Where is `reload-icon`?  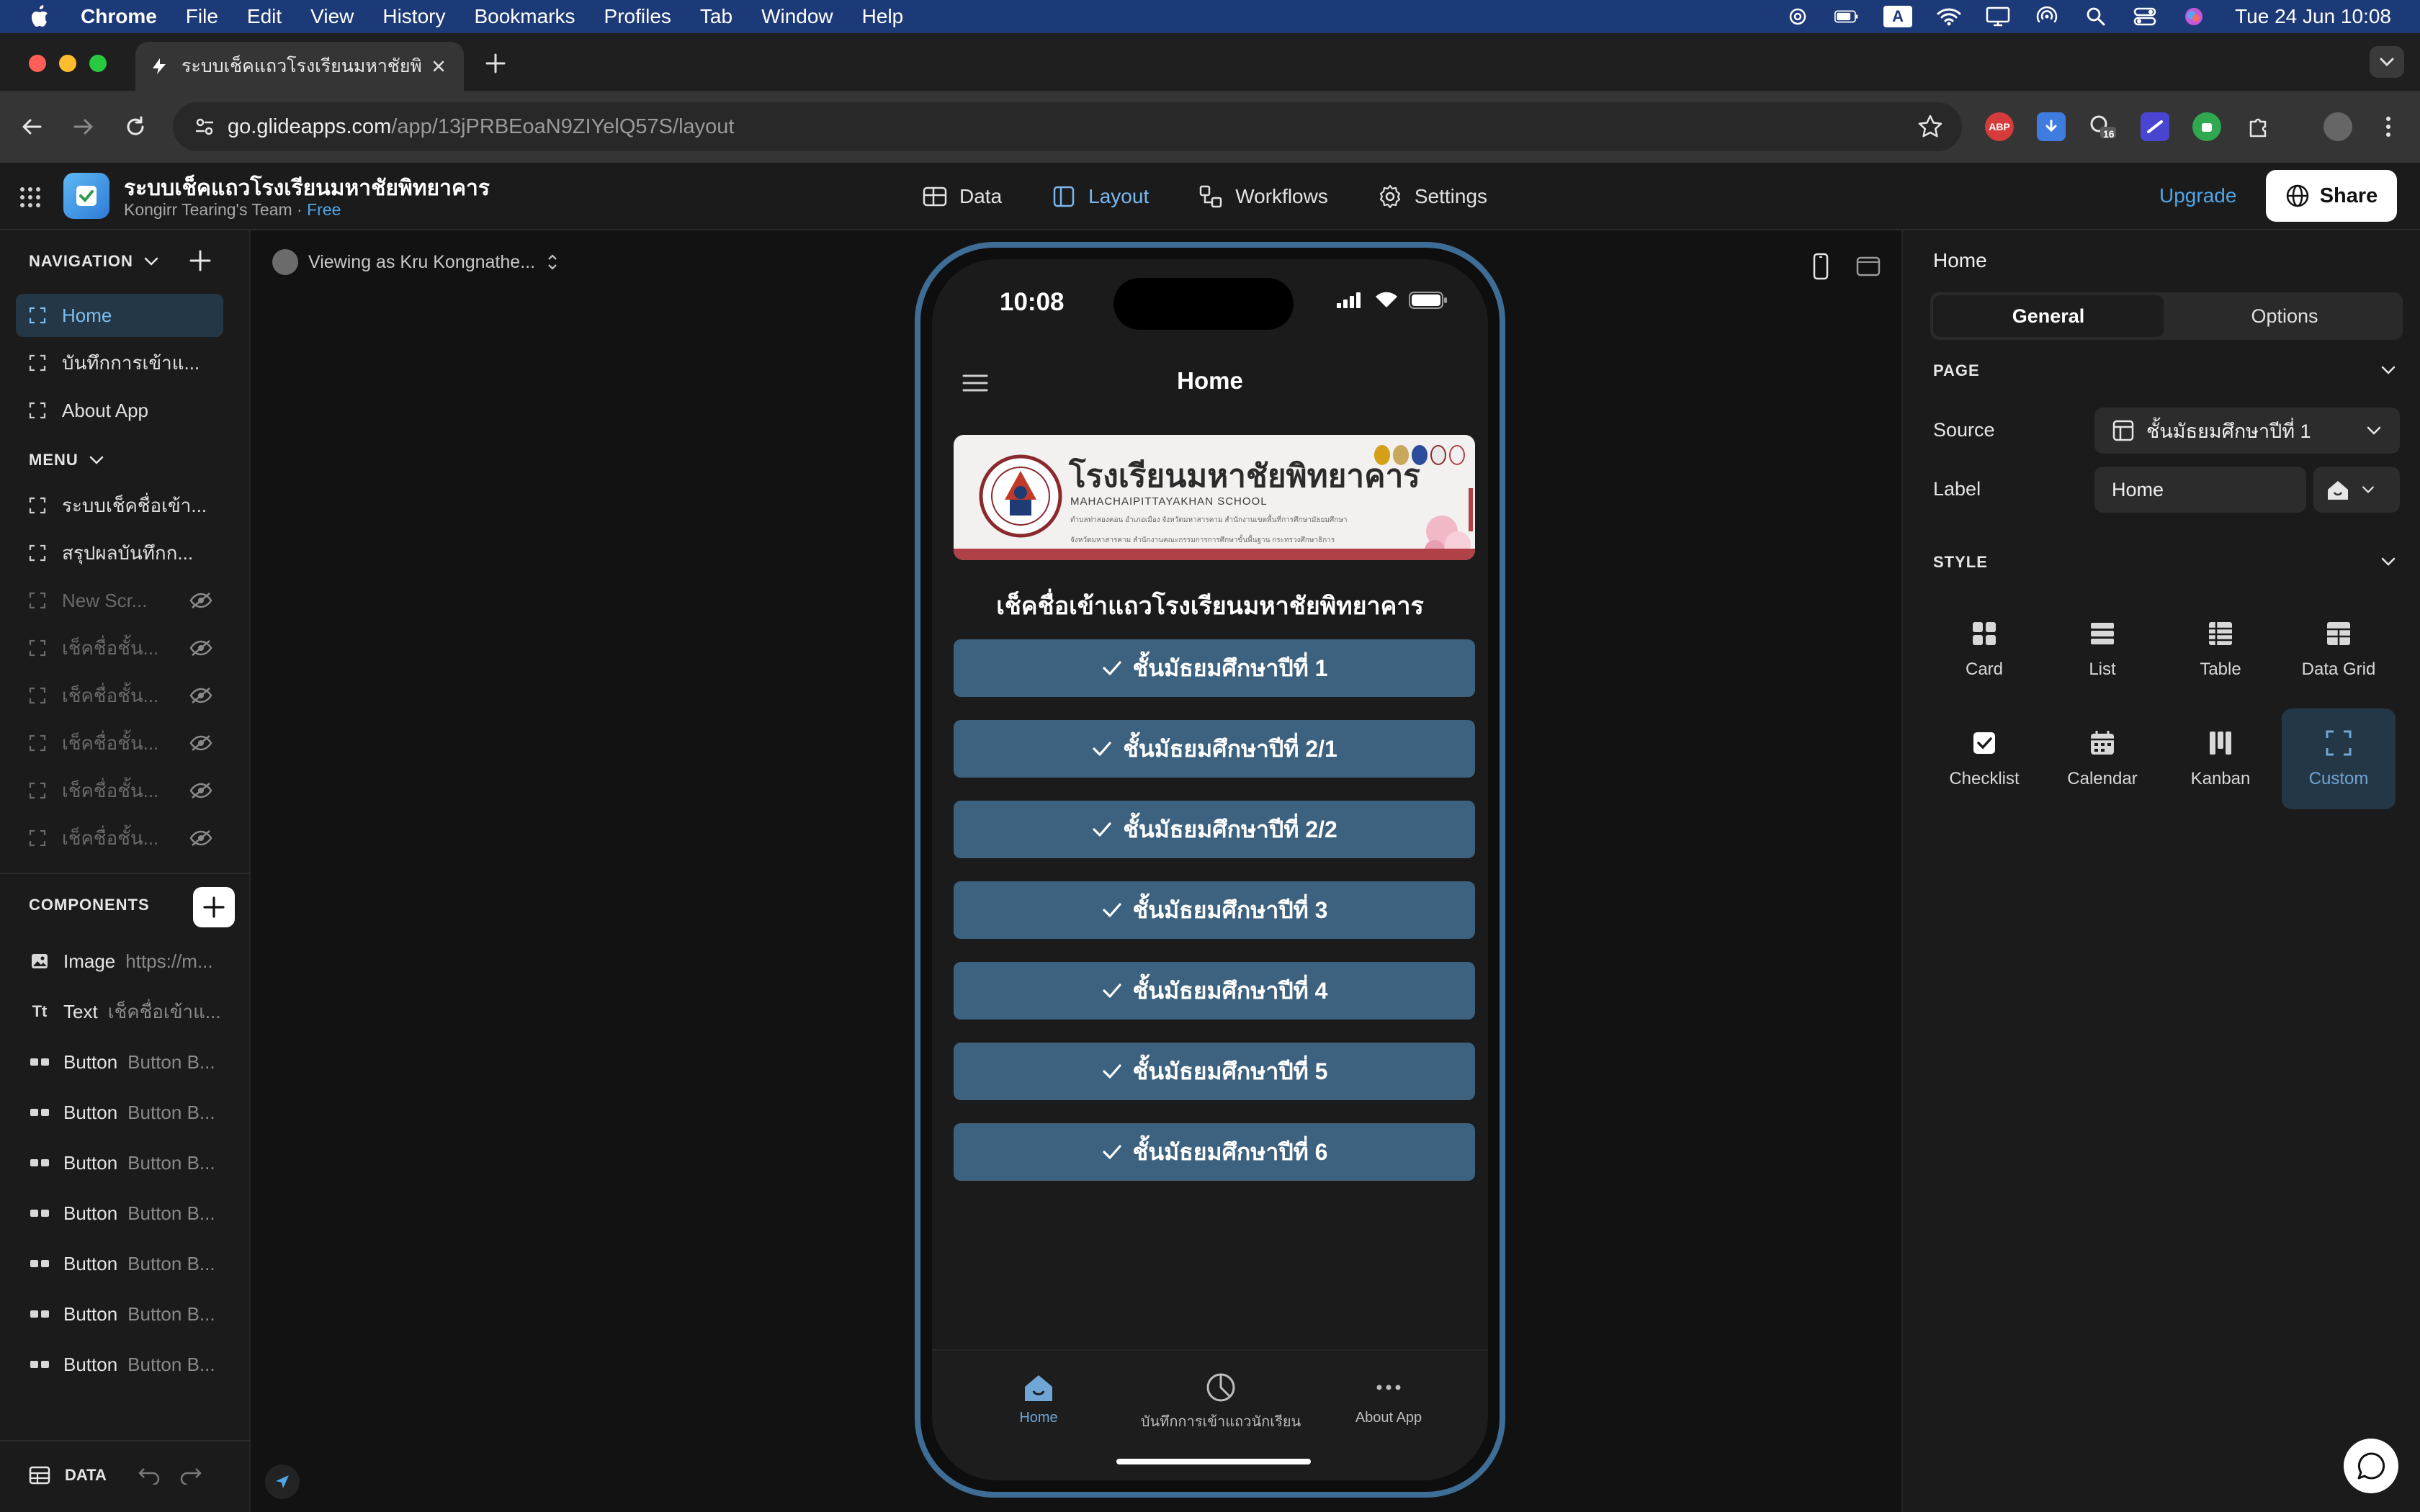 reload-icon is located at coordinates (135, 126).